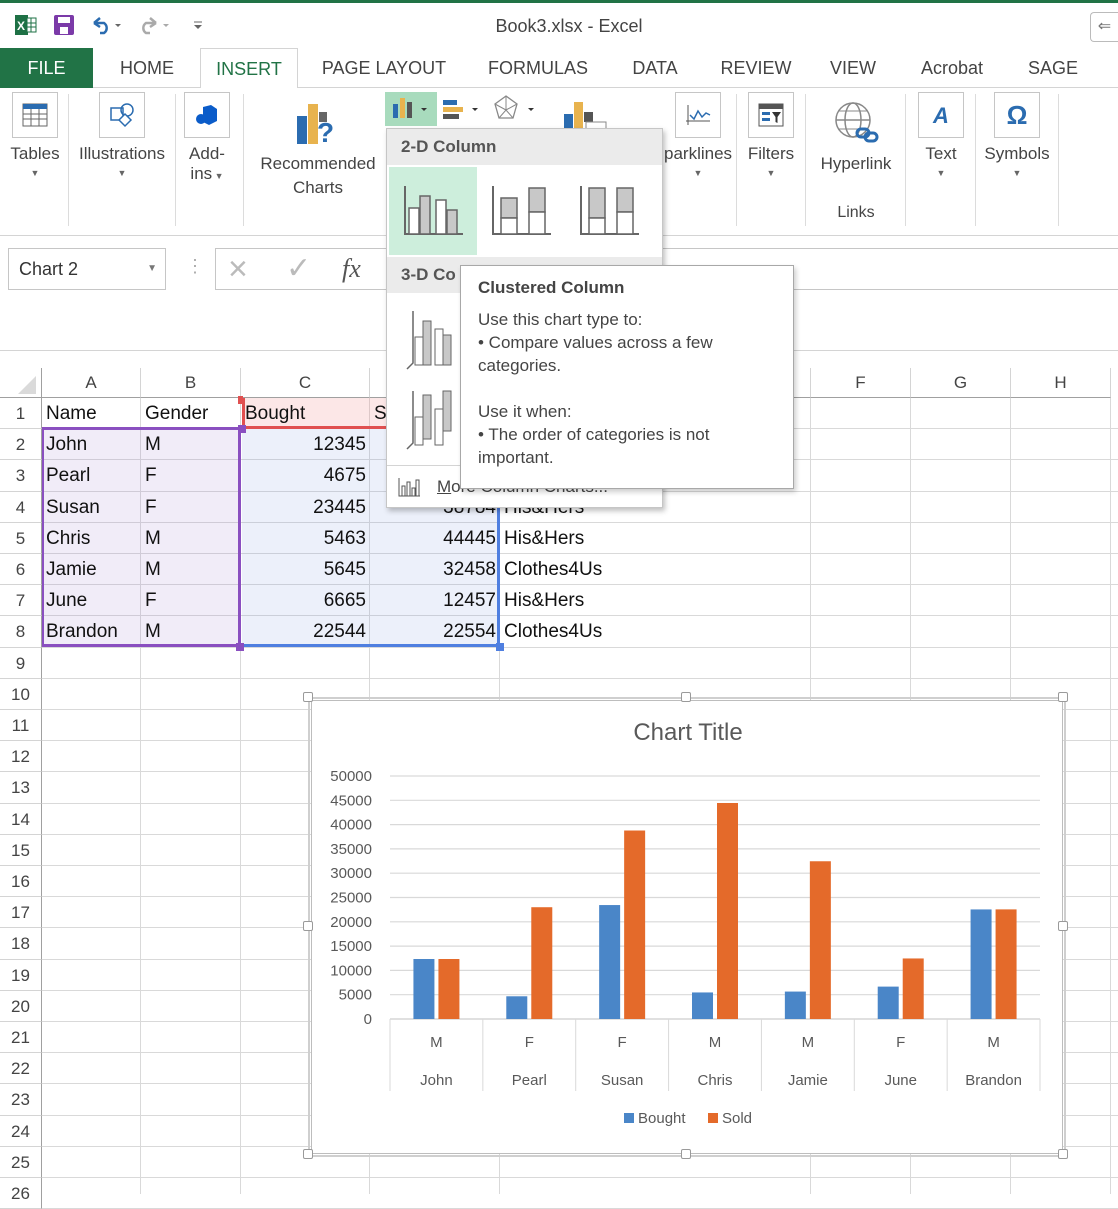 The height and width of the screenshot is (1209, 1118). Describe the element at coordinates (21, 694) in the screenshot. I see `row-header-10: 10` at that location.